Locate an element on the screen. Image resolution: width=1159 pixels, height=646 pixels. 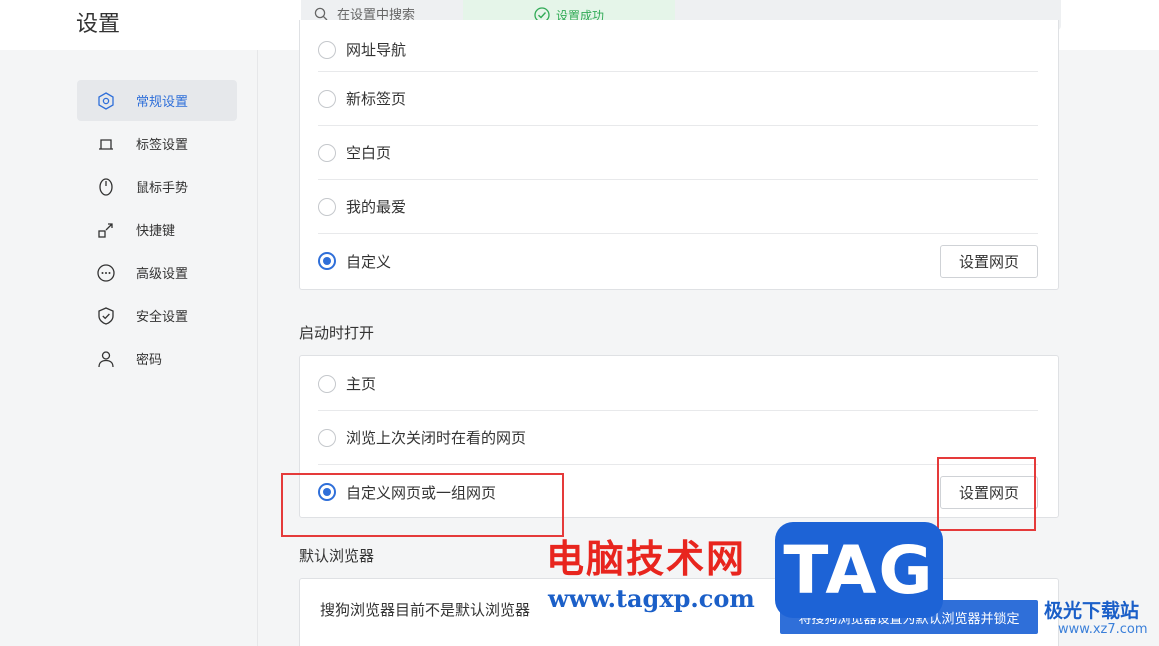
sidebar-item-tabs: 标签设置 is located at coordinates (157, 143).